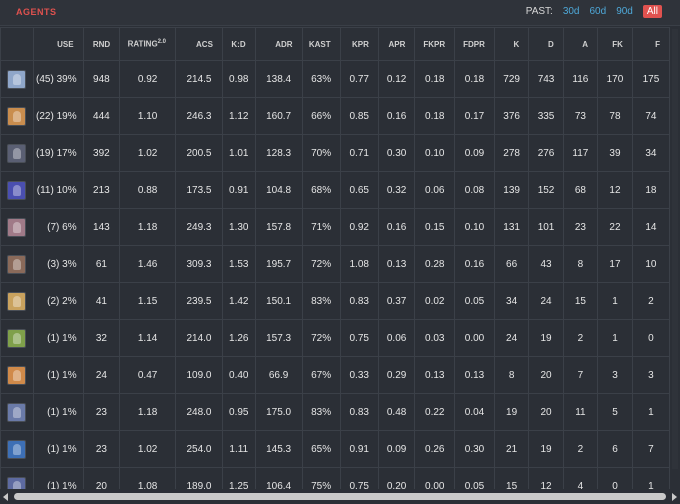  What do you see at coordinates (359, 190) in the screenshot?
I see `cell-kpr: 0.65` at bounding box center [359, 190].